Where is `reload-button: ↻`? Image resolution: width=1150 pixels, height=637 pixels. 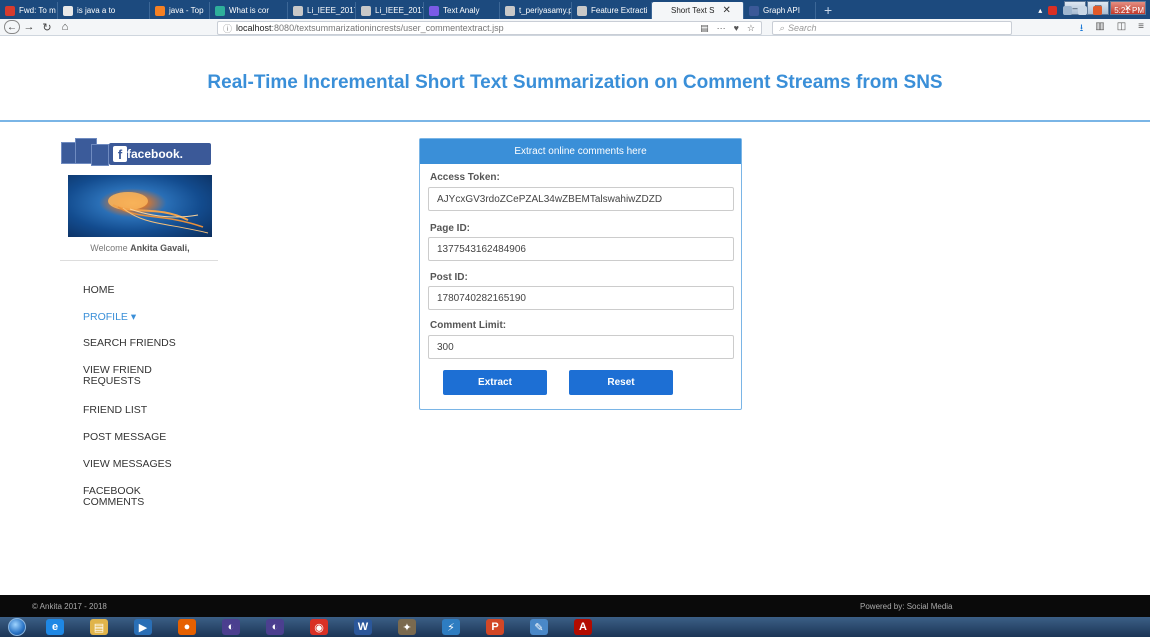 reload-button: ↻ is located at coordinates (47, 27).